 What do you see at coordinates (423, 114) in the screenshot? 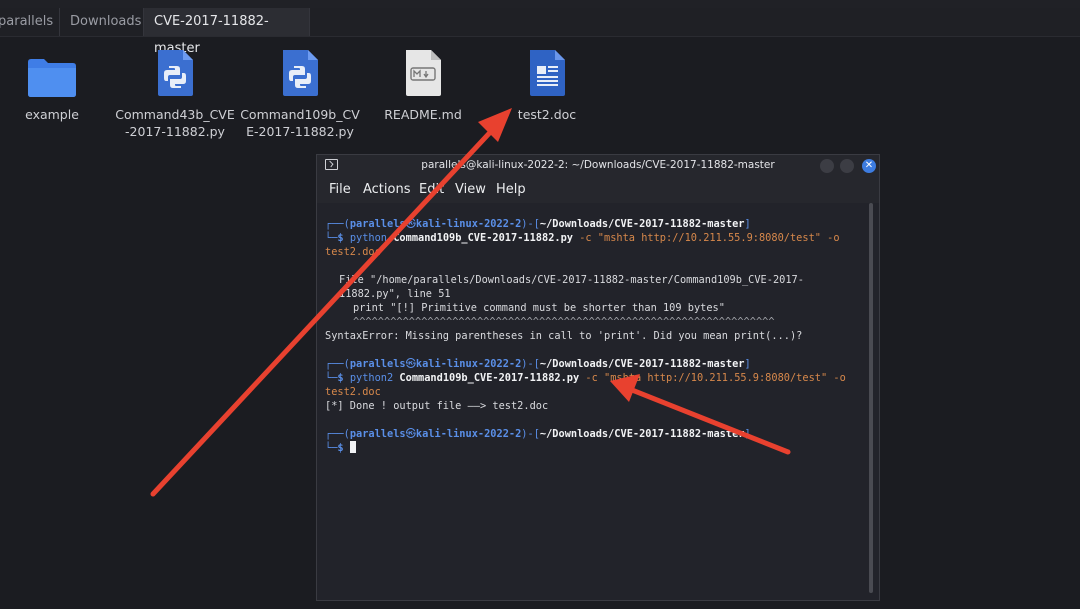
I see `file-name: README.md` at bounding box center [423, 114].